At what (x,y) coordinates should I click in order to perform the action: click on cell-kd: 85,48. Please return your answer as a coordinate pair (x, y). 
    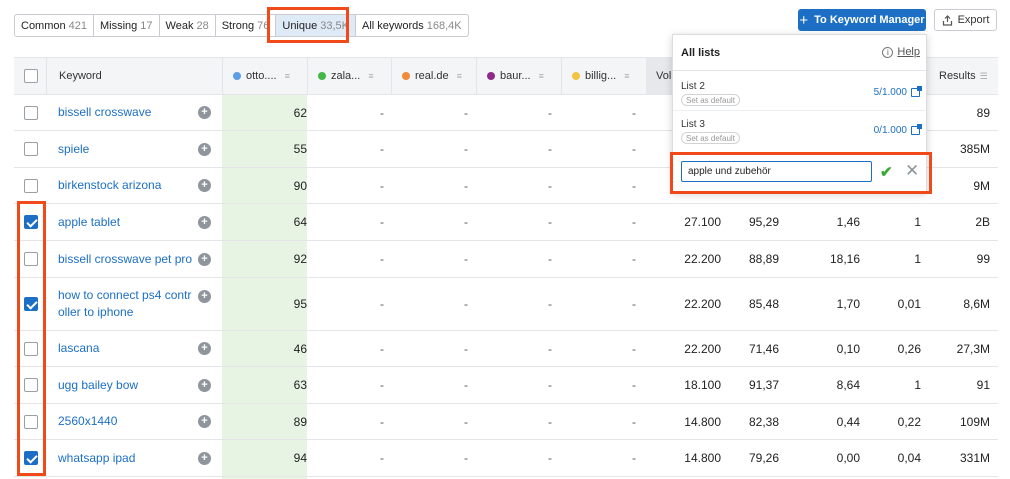
    Looking at the image, I should click on (763, 304).